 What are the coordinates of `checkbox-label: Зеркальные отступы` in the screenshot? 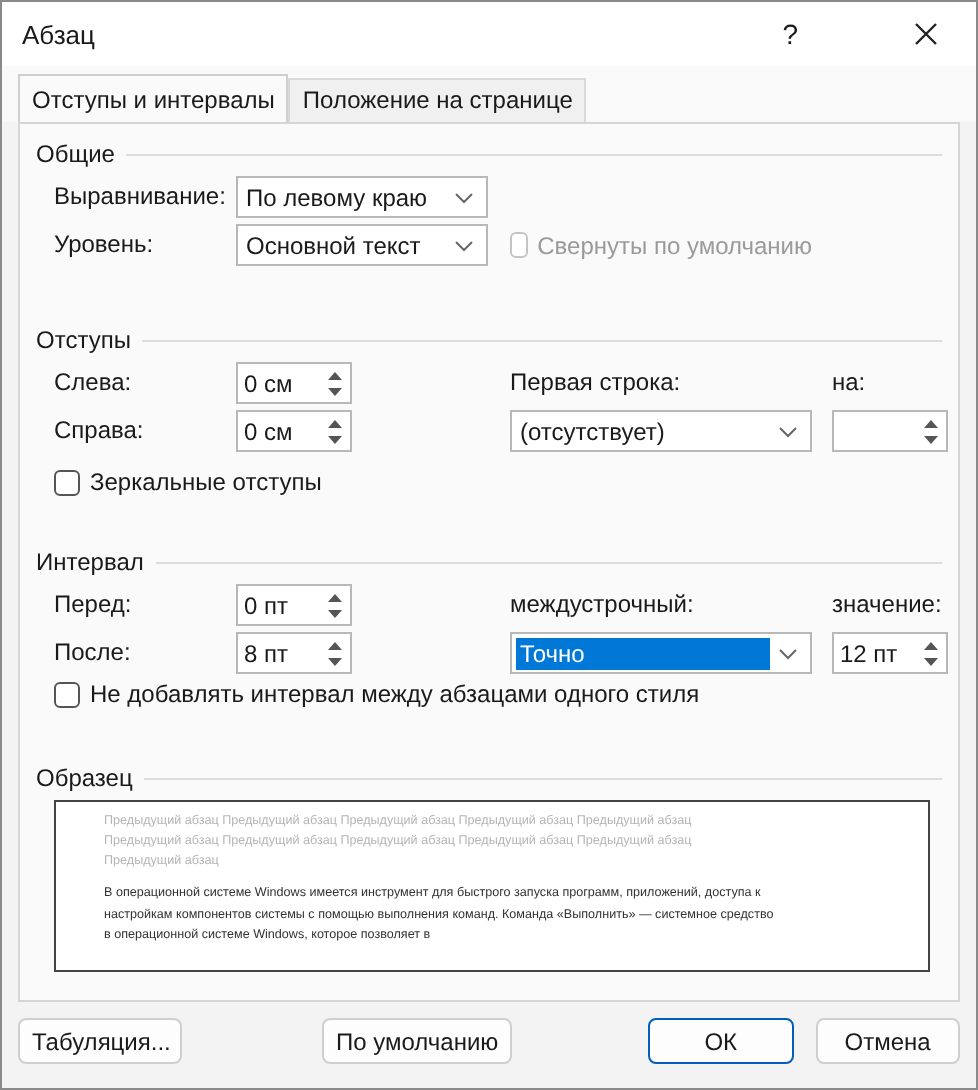 It's located at (206, 482).